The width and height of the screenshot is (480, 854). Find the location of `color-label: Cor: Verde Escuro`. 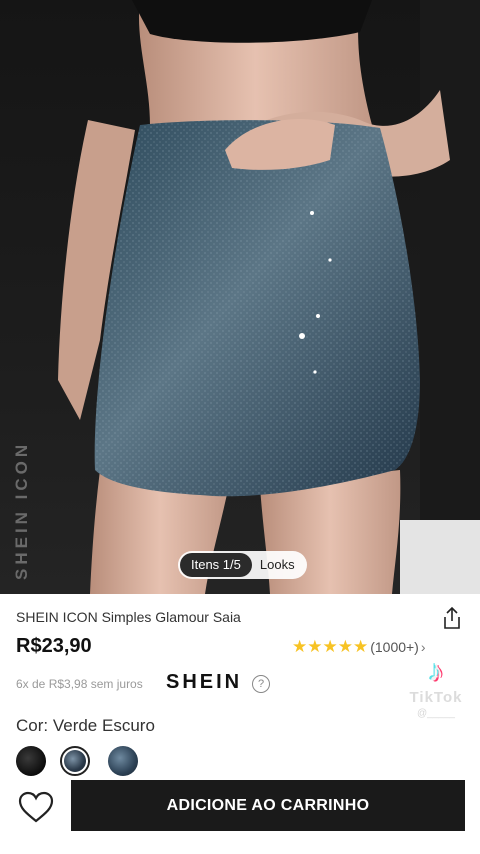

color-label: Cor: Verde Escuro is located at coordinates (85, 725).